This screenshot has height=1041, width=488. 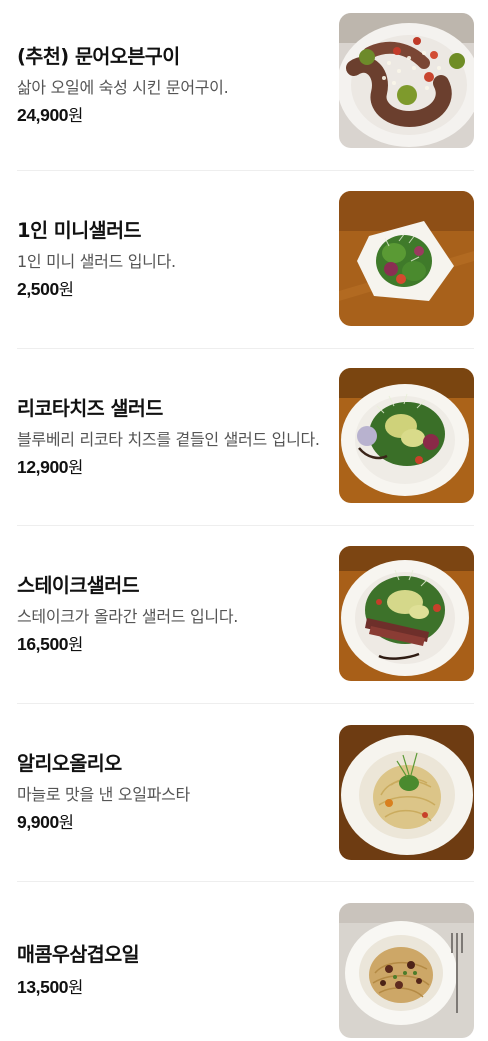 What do you see at coordinates (43, 987) in the screenshot?
I see `price-value: 13,500` at bounding box center [43, 987].